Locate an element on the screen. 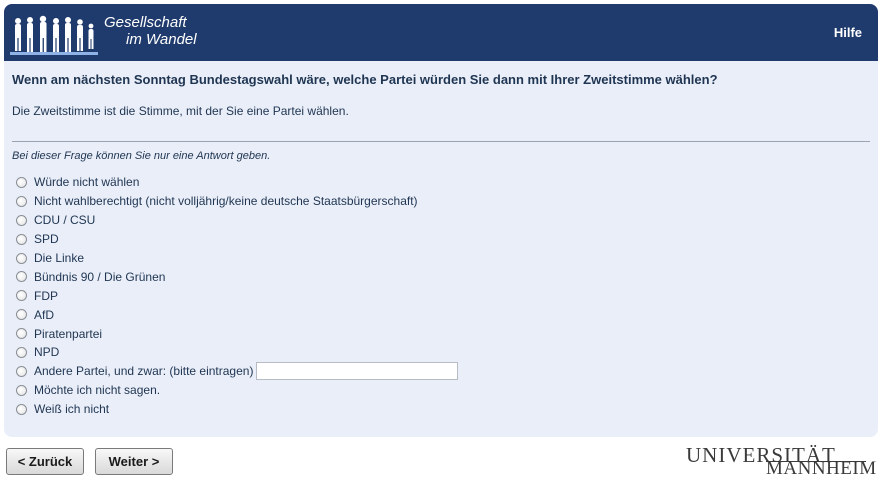 This screenshot has height=481, width=884. divider is located at coordinates (441, 141).